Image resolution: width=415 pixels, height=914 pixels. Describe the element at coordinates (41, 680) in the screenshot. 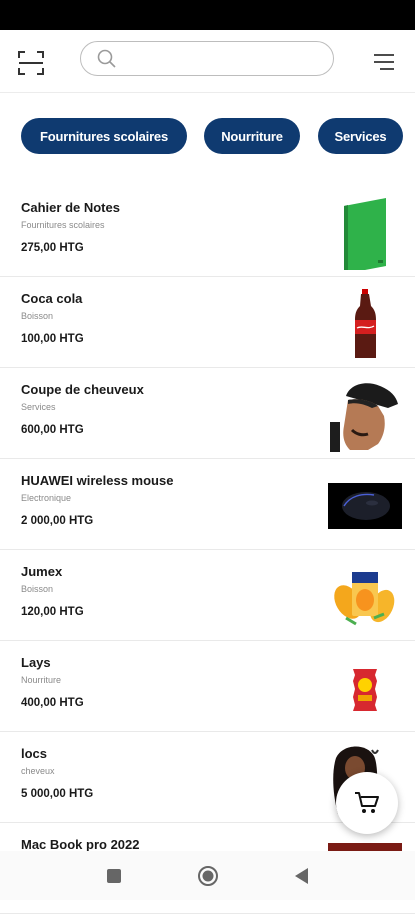

I see `product-category: Nourriture` at that location.